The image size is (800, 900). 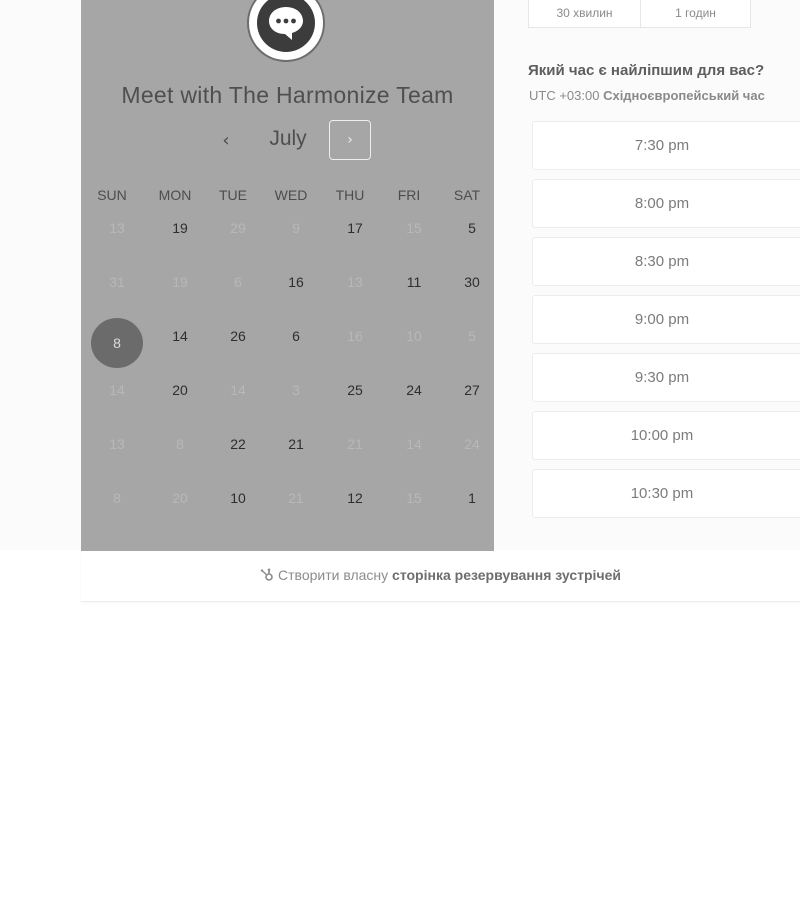 What do you see at coordinates (666, 493) in the screenshot?
I see `time-slot-button: 10:30 pm` at bounding box center [666, 493].